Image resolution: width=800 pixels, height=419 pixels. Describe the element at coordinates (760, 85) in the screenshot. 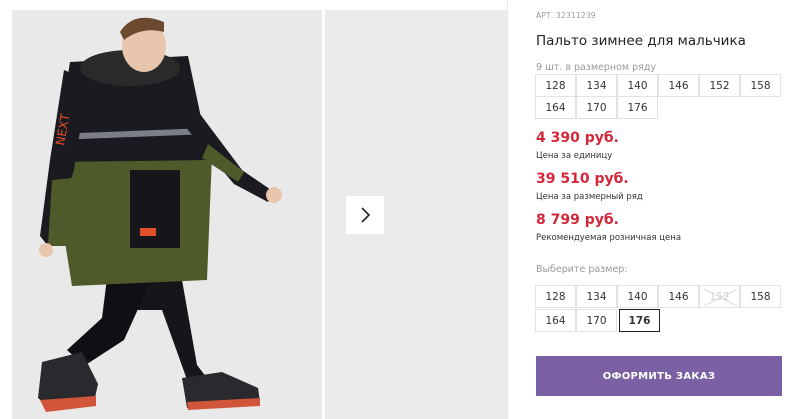

I see `size-row-cell: 158` at that location.